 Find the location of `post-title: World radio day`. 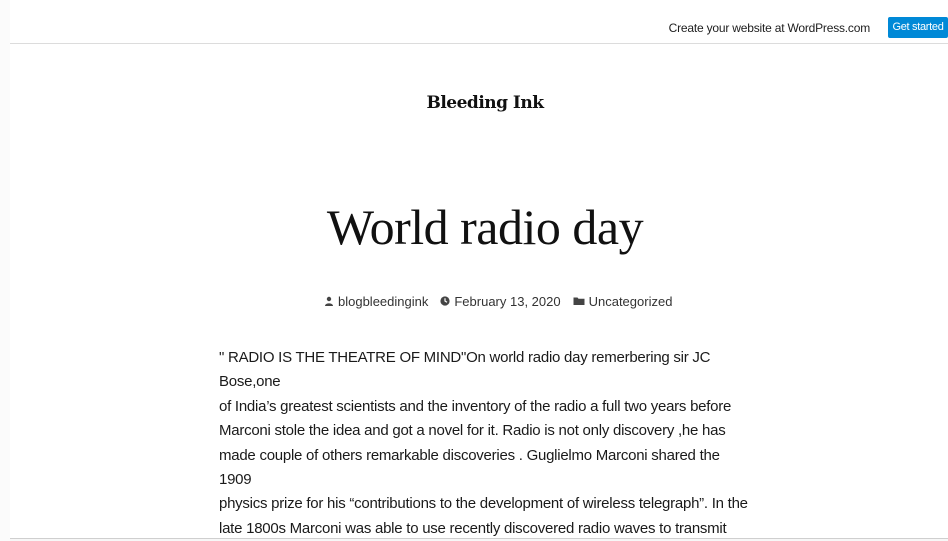

post-title: World radio day is located at coordinates (485, 227).